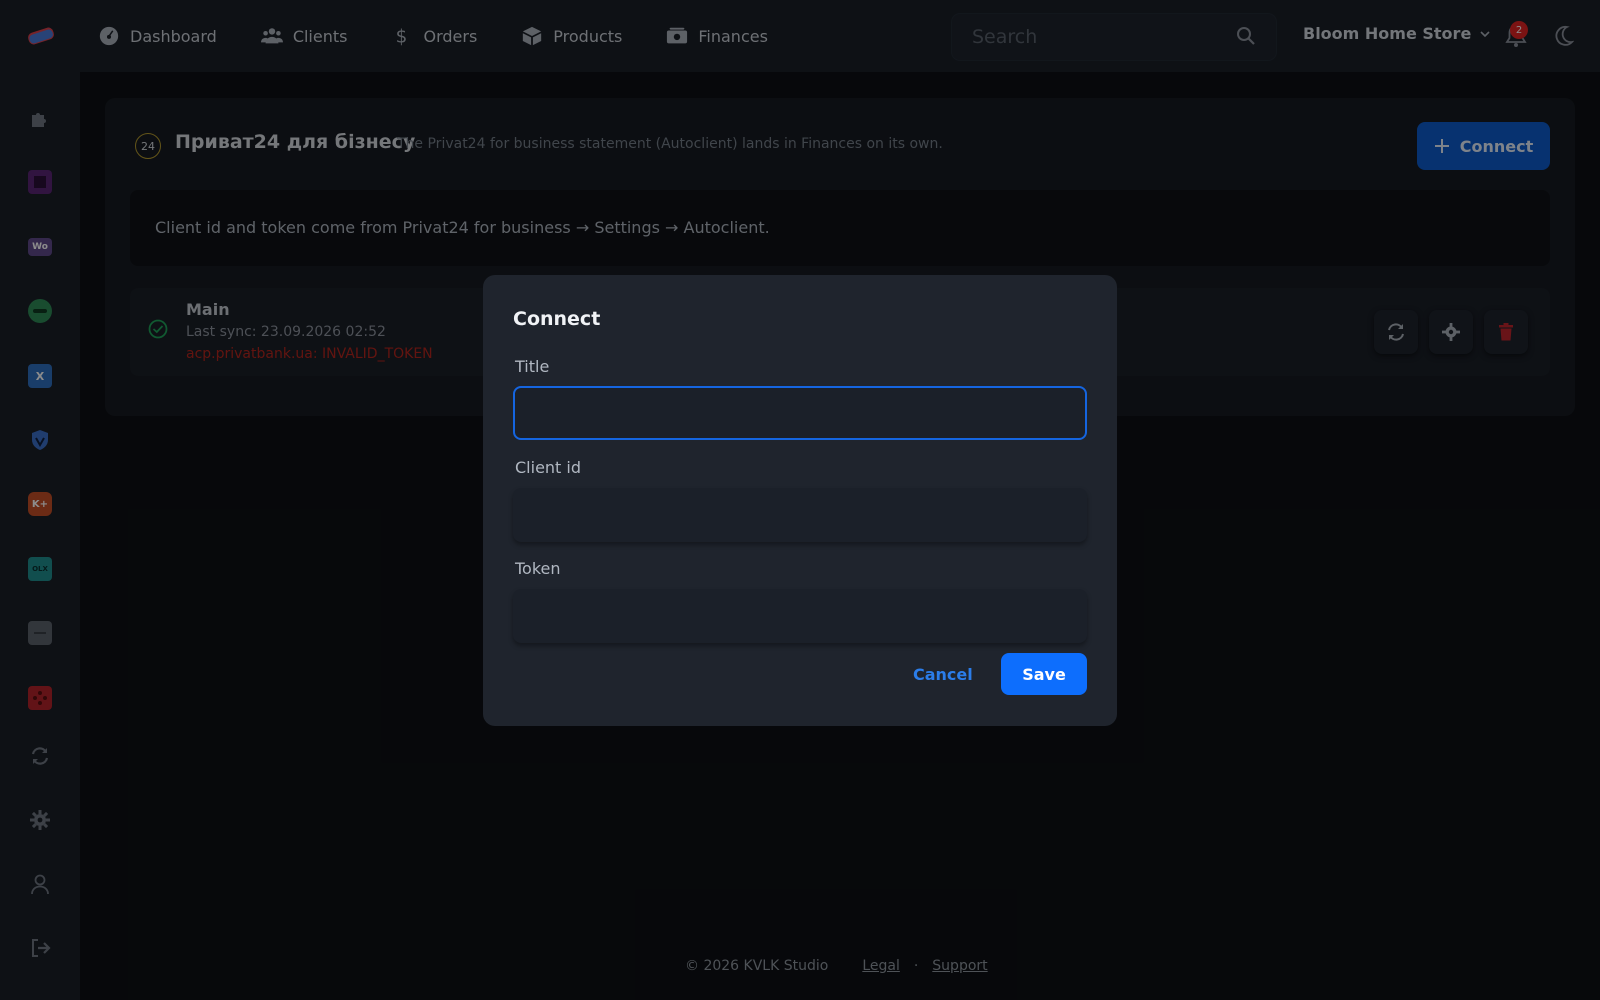 The height and width of the screenshot is (1000, 1600). I want to click on client-id-field-label: Client id, so click(548, 467).